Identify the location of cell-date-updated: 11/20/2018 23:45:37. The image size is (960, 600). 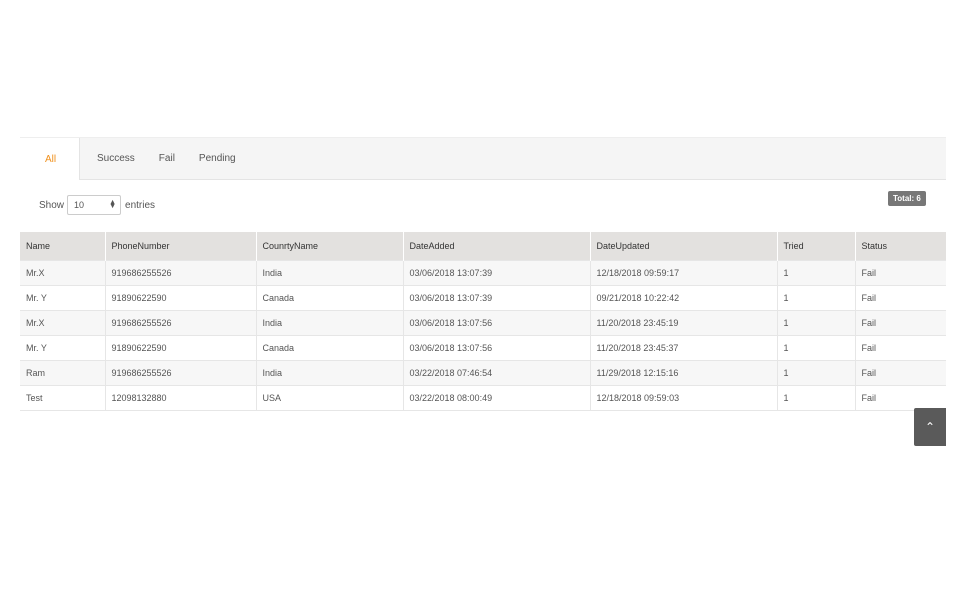
(683, 348).